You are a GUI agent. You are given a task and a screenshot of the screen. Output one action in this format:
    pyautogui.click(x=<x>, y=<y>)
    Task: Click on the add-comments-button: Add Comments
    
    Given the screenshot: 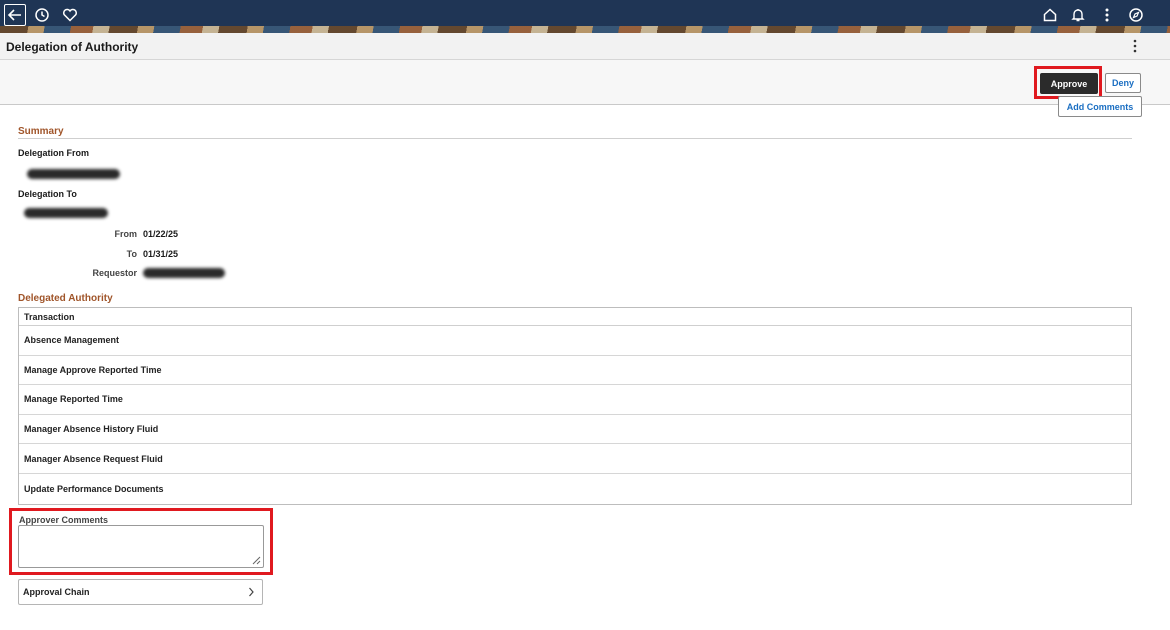 What is the action you would take?
    pyautogui.click(x=1100, y=106)
    